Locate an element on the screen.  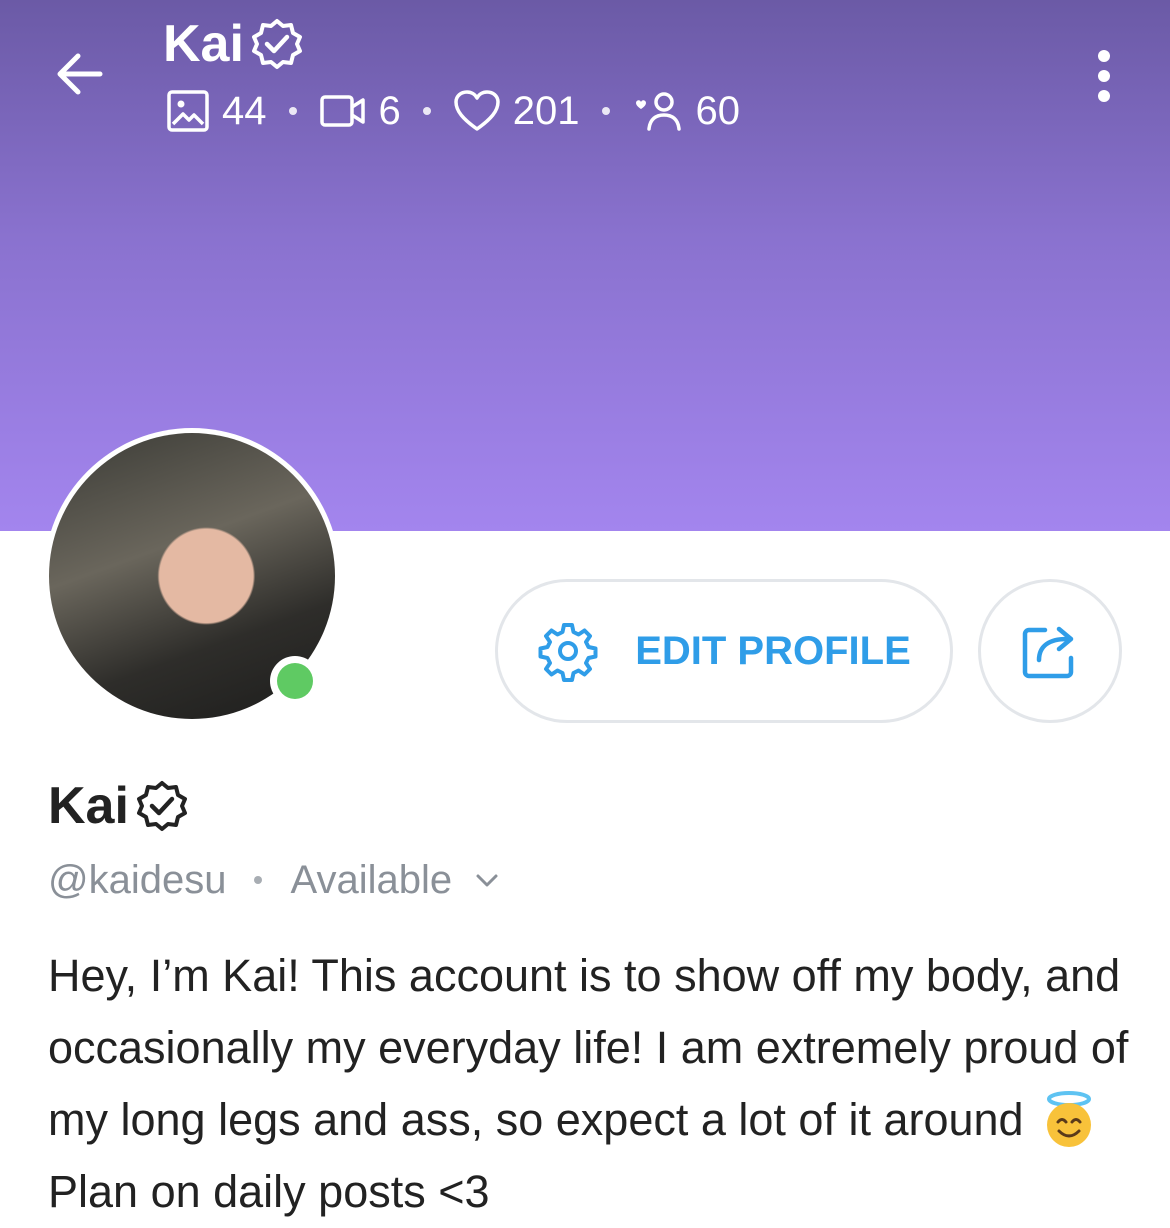
fans-count: 60 is located at coordinates (718, 110).